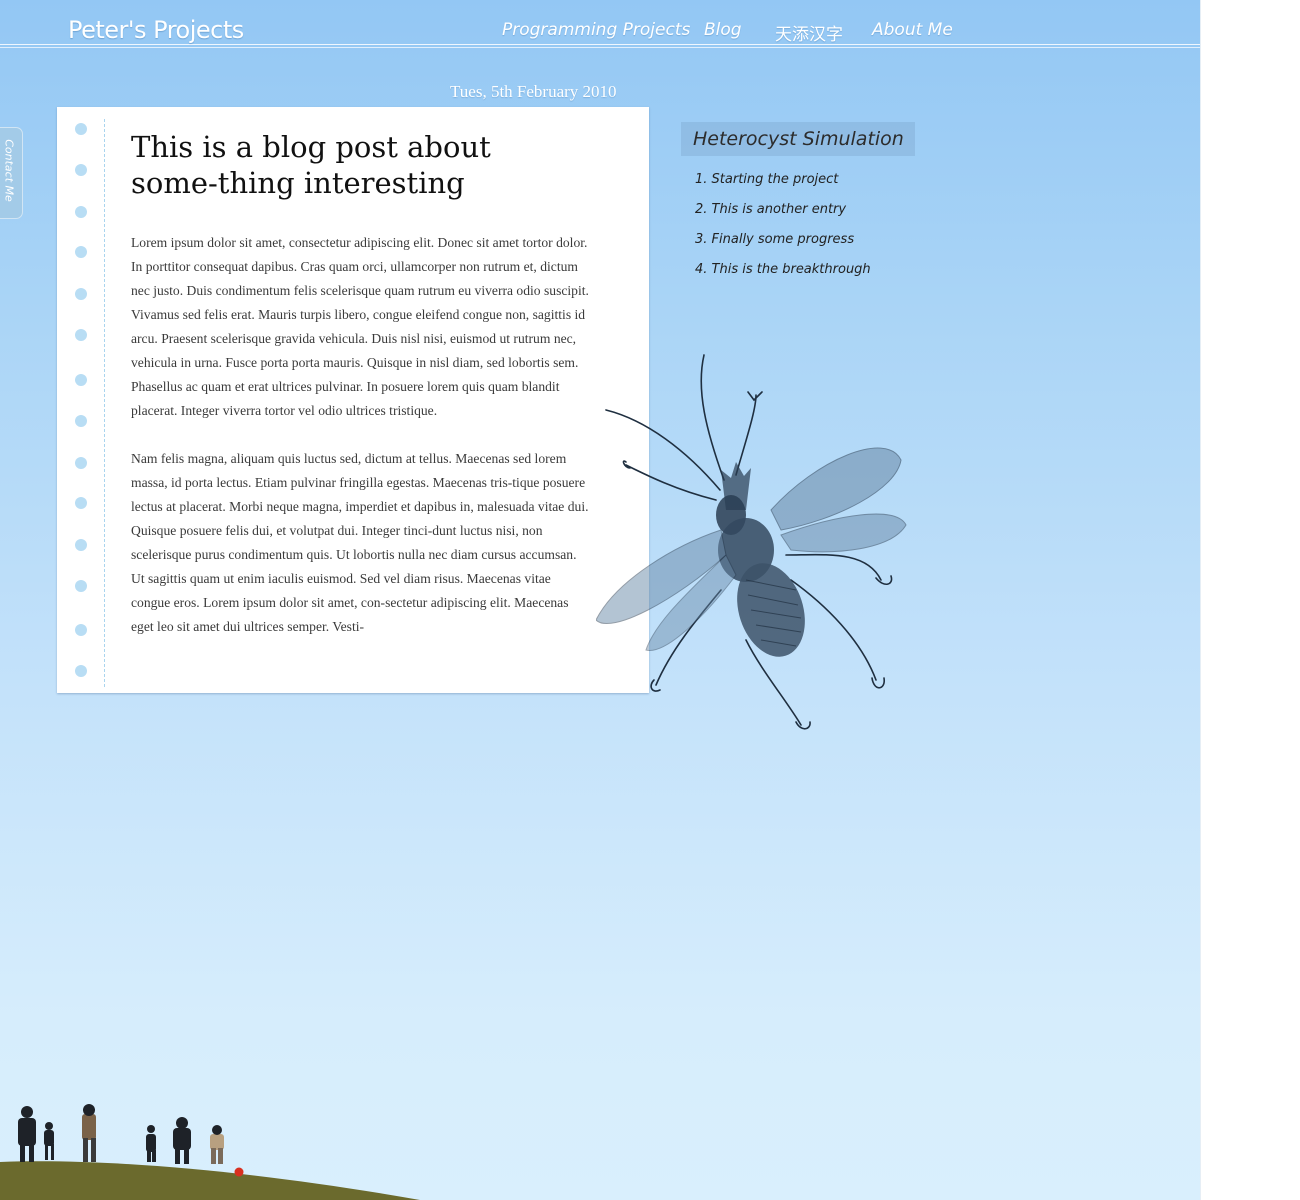 This screenshot has height=1200, width=1300. Describe the element at coordinates (809, 32) in the screenshot. I see `nav-item-chinese: 天添汉字` at that location.